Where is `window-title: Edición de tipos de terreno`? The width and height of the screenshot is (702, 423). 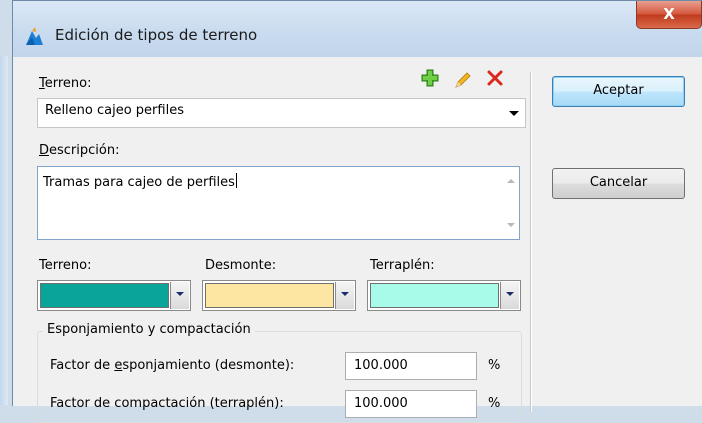
window-title: Edición de tipos de terreno is located at coordinates (156, 35).